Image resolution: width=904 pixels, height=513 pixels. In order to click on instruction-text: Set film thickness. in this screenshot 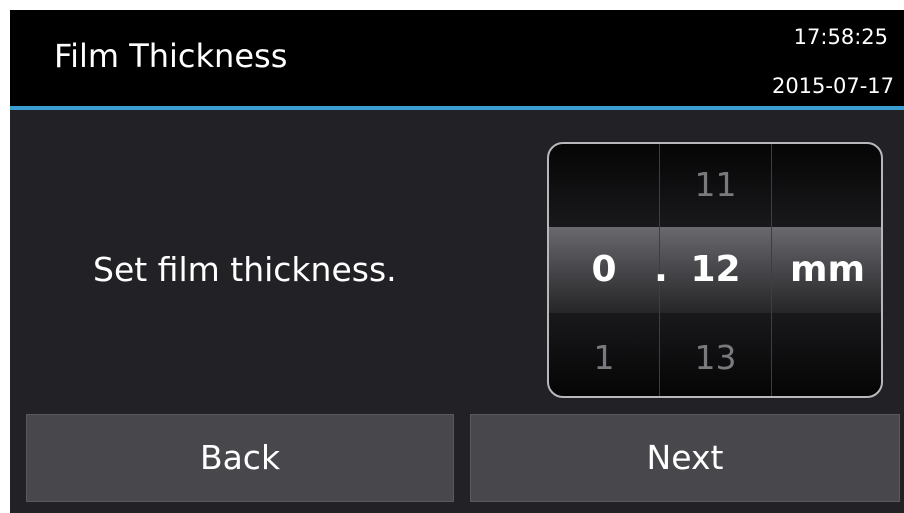, I will do `click(245, 269)`.